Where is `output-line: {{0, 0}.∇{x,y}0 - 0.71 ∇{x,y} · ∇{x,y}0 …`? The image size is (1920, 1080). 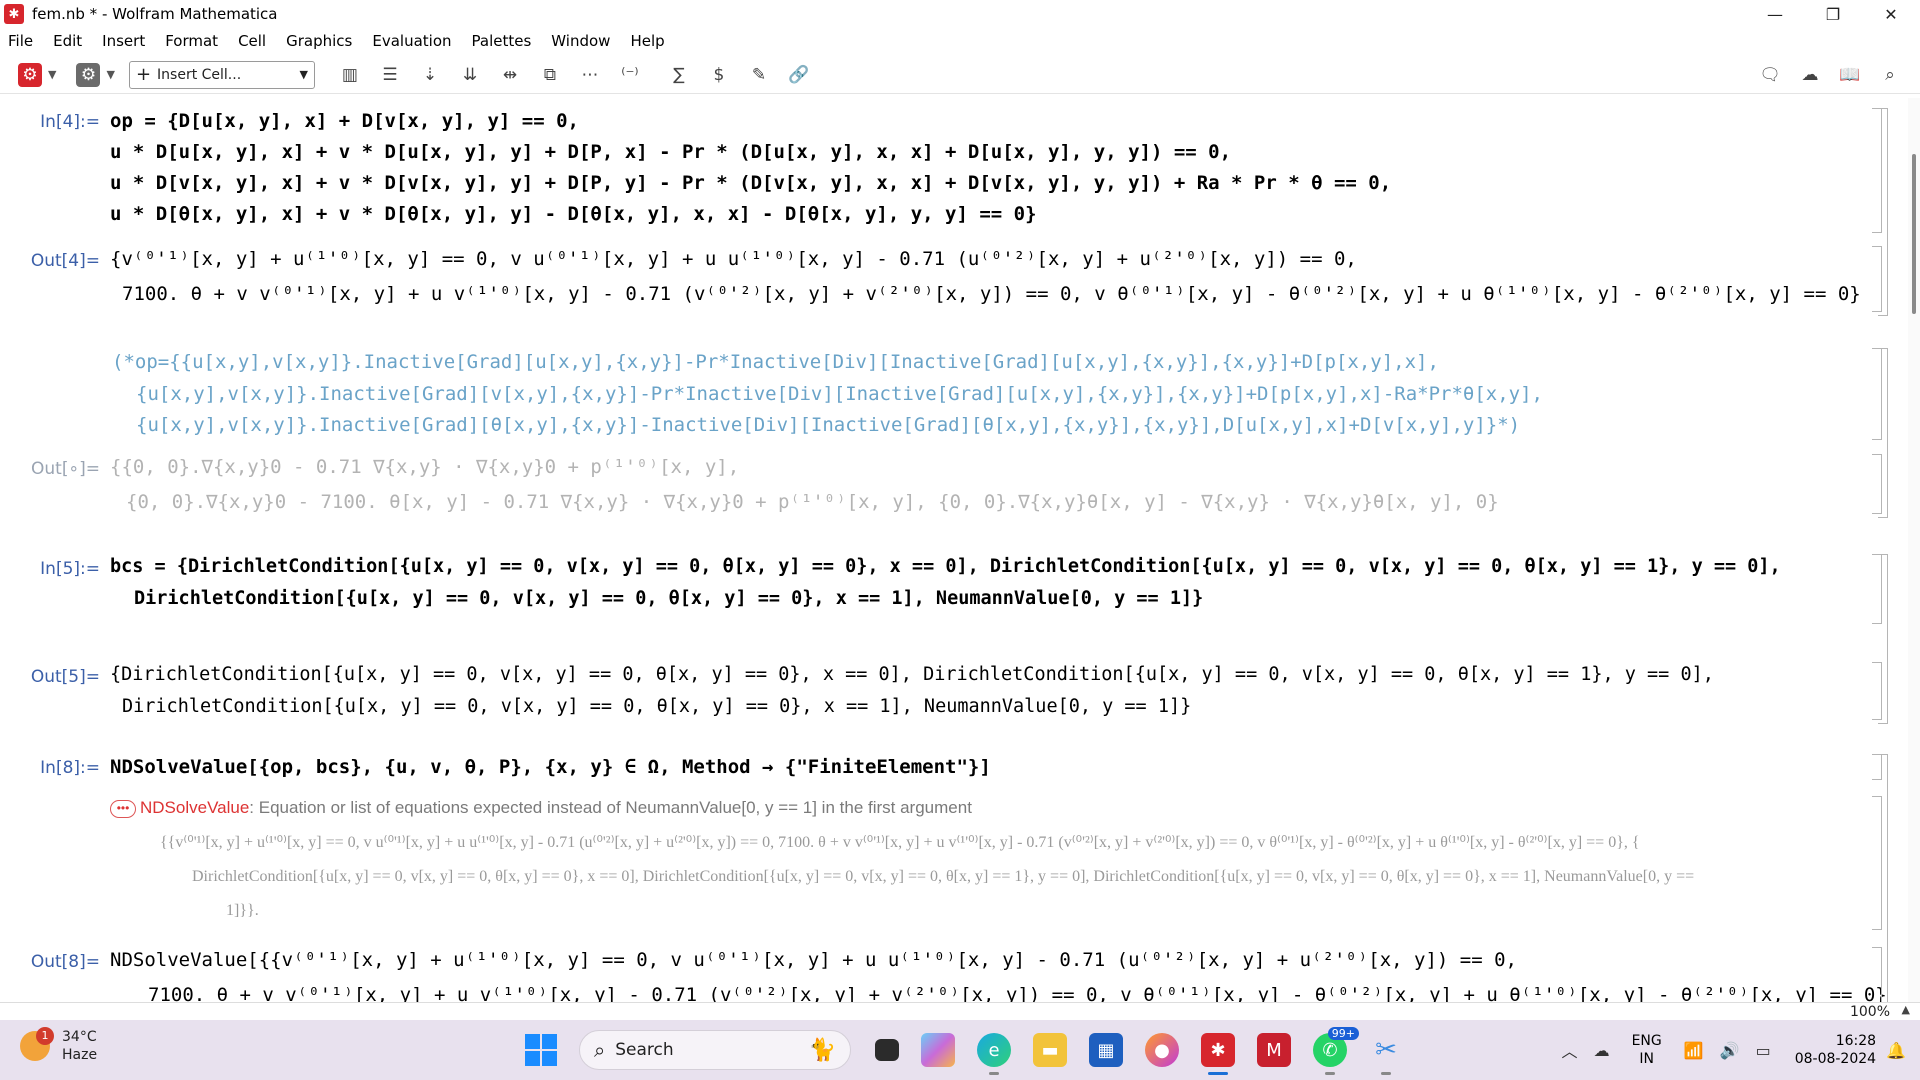 output-line: {{0, 0}.∇{x,y}0 - 0.71 ∇{x,y} · ∇{x,y}0 … is located at coordinates (425, 467).